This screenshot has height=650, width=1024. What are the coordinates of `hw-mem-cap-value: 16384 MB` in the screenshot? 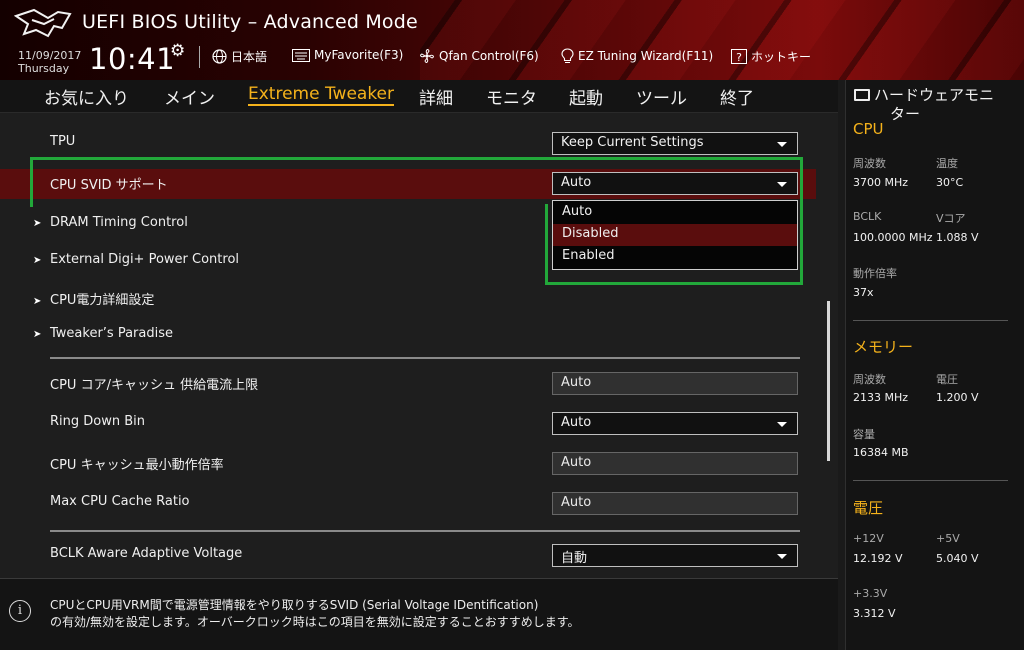 It's located at (881, 452).